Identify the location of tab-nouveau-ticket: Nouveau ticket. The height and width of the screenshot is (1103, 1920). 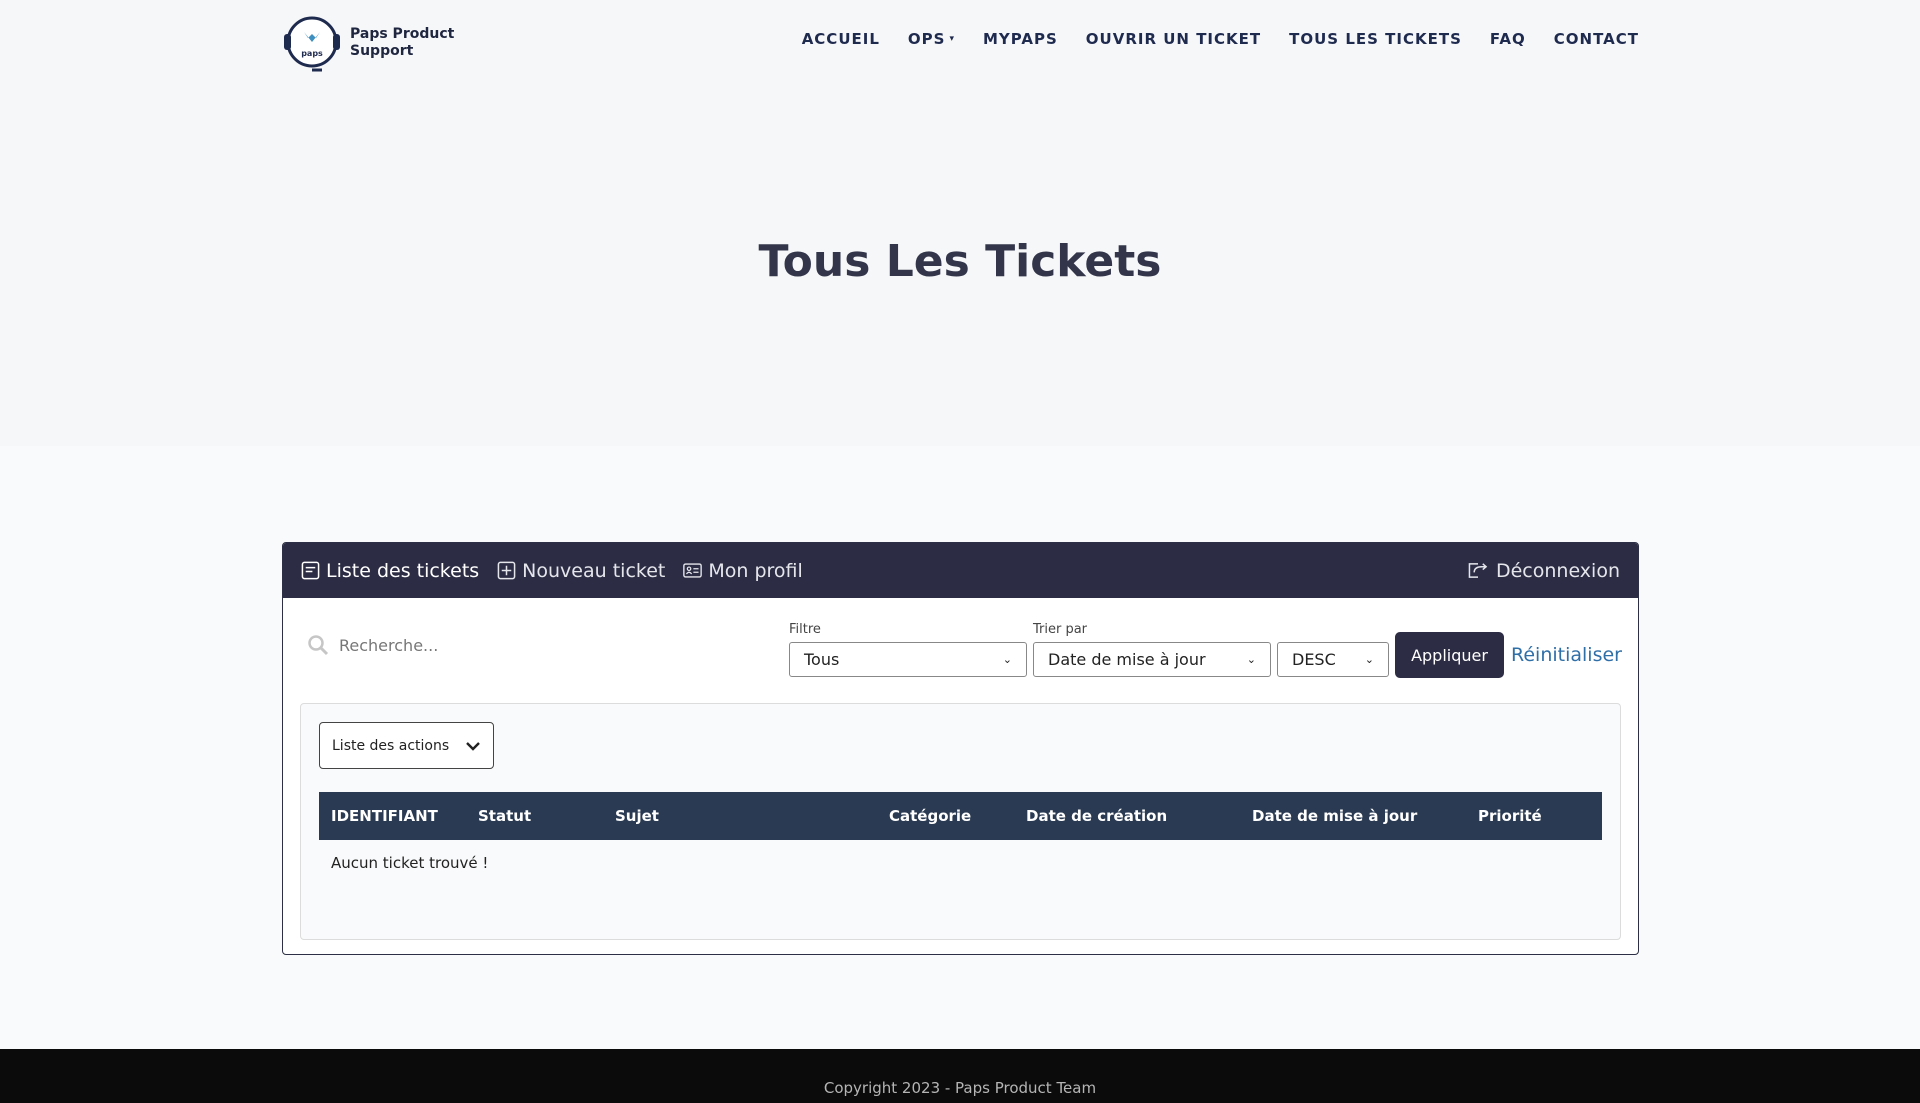
(581, 571).